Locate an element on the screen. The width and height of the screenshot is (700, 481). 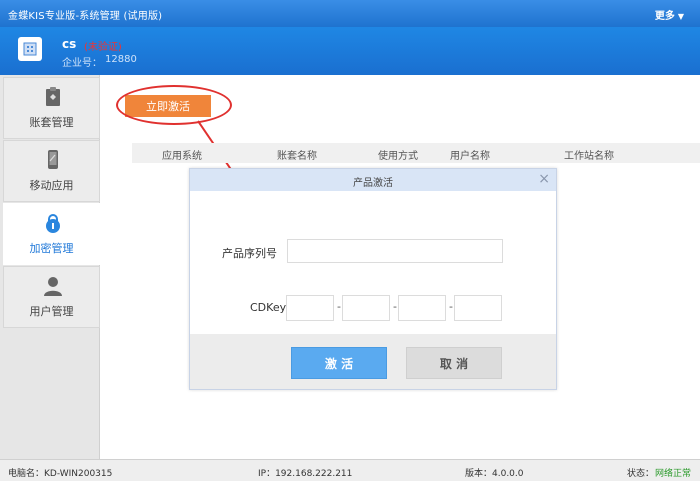
ip-address: IP：192.168.222.211 is located at coordinates (305, 474).